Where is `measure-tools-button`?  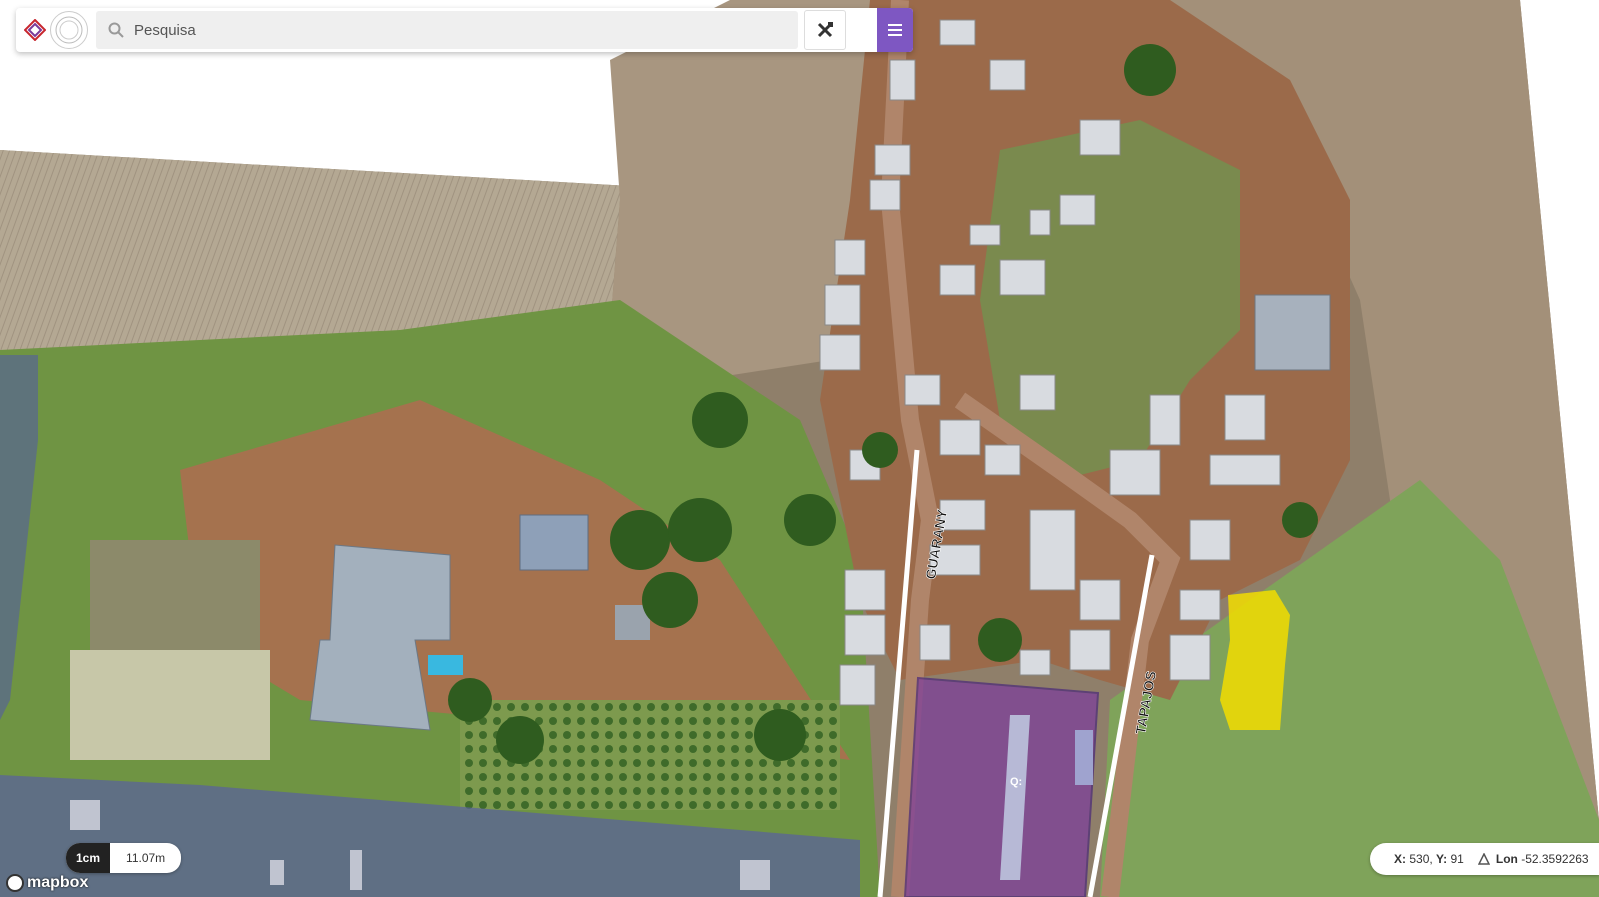 measure-tools-button is located at coordinates (825, 30).